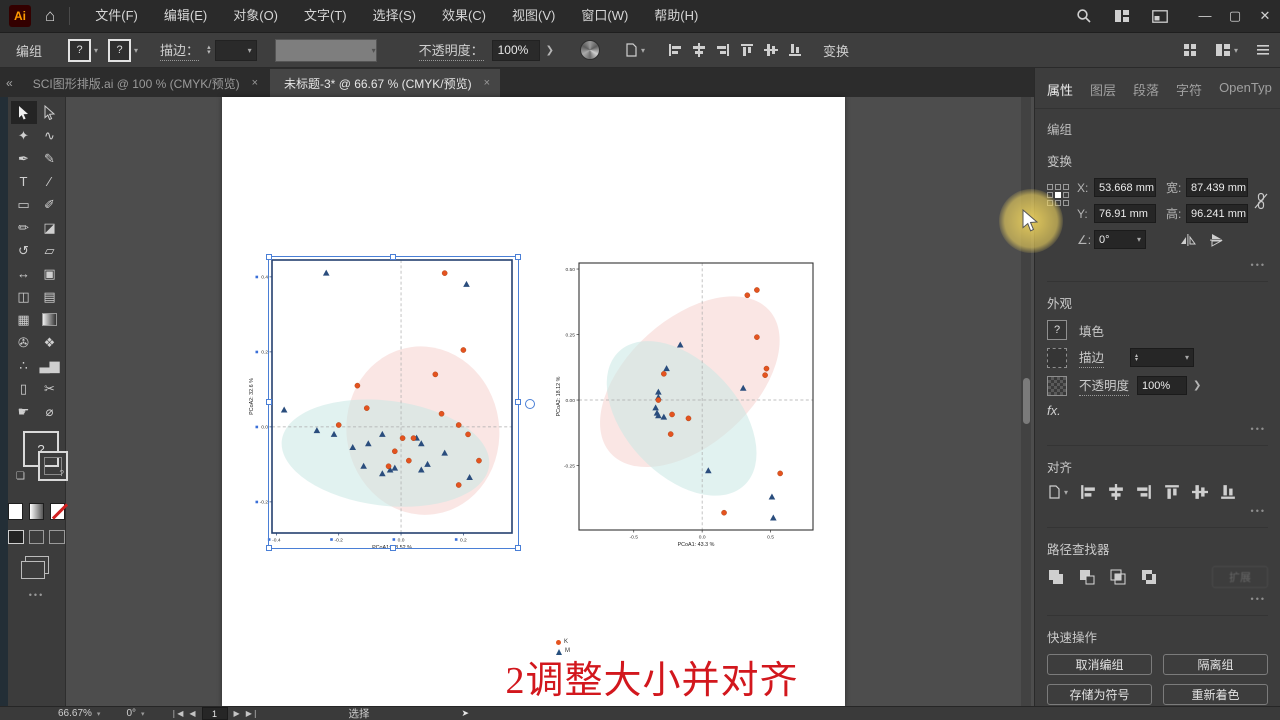  Describe the element at coordinates (177, 713) in the screenshot. I see `first-artboard-icon: ❘◀` at that location.